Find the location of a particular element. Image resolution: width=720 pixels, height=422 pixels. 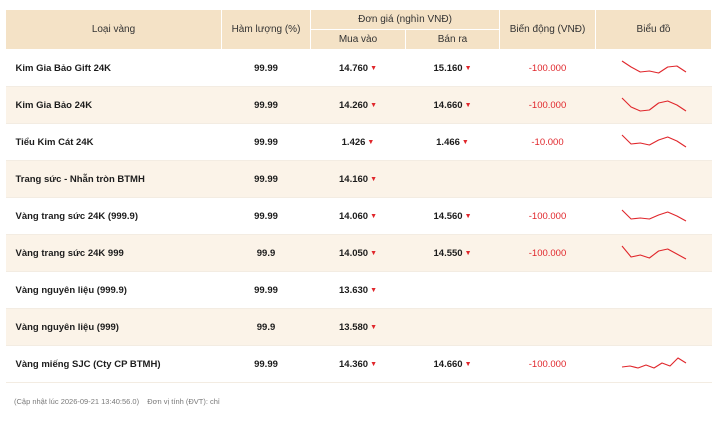

buy-price: 13.580 is located at coordinates (354, 327).